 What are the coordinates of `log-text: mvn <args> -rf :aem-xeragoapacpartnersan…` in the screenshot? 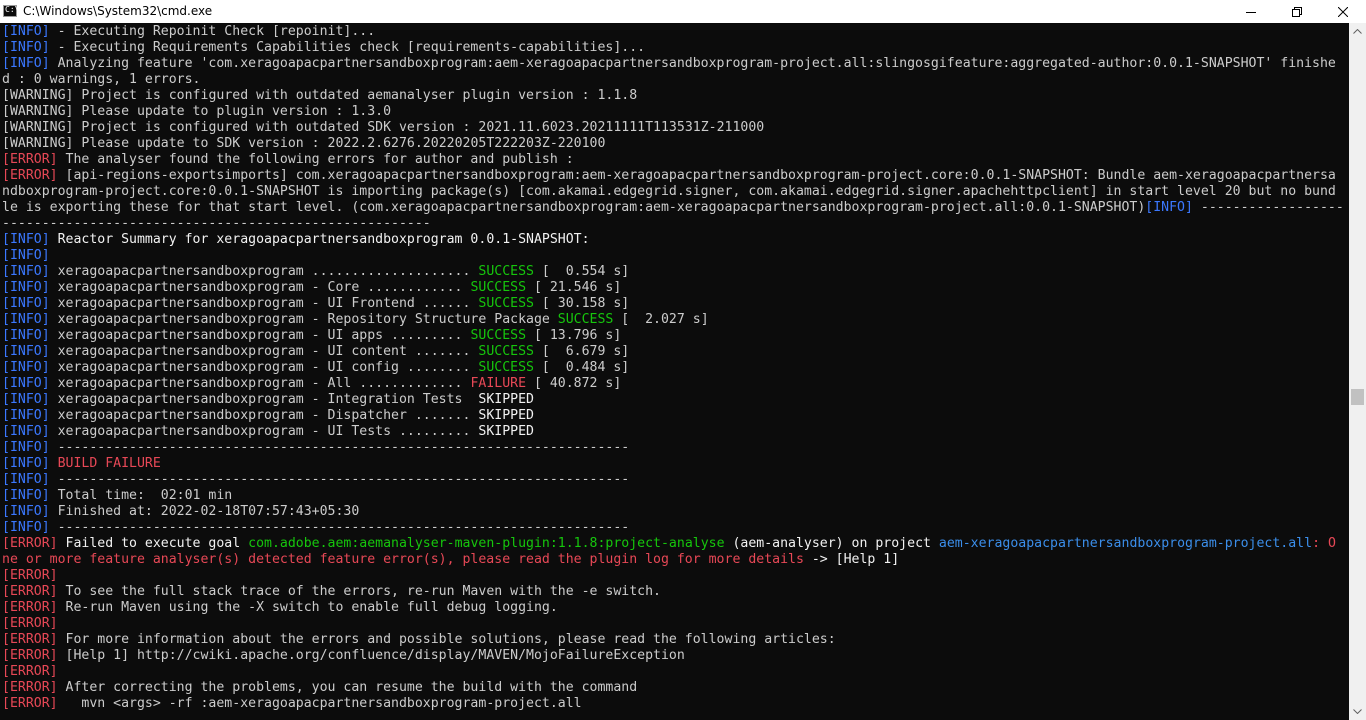 It's located at (319, 703).